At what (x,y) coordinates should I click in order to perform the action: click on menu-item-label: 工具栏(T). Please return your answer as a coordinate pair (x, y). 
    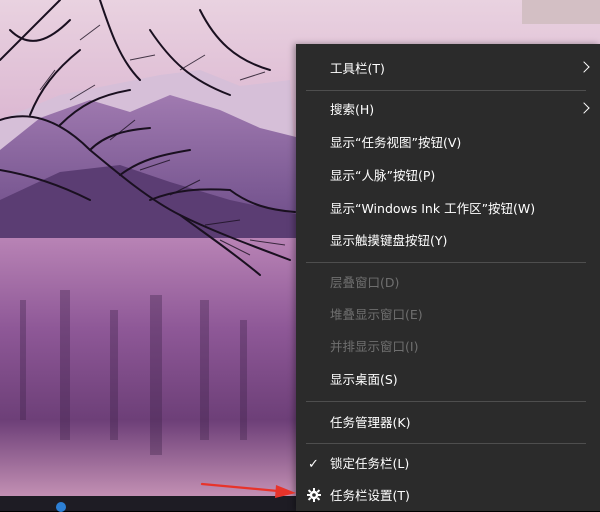
    Looking at the image, I should click on (357, 68).